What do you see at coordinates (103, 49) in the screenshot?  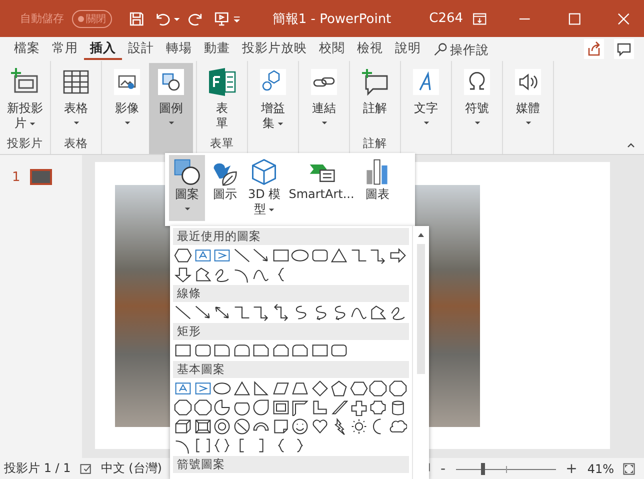 I see `ribbon-tab: 插入` at bounding box center [103, 49].